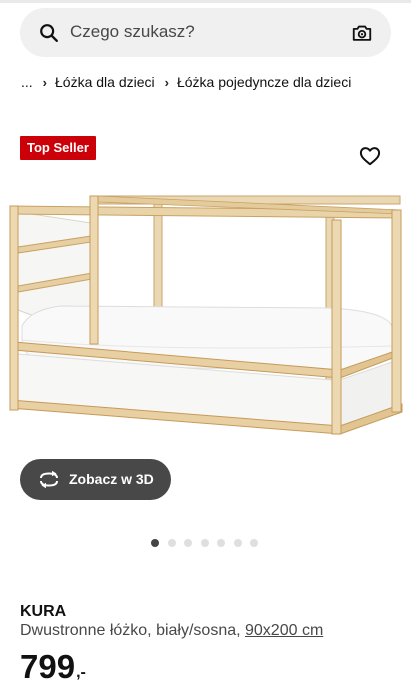 The height and width of the screenshot is (700, 411). I want to click on view-3d-button: Zobacz w 3D, so click(95, 479).